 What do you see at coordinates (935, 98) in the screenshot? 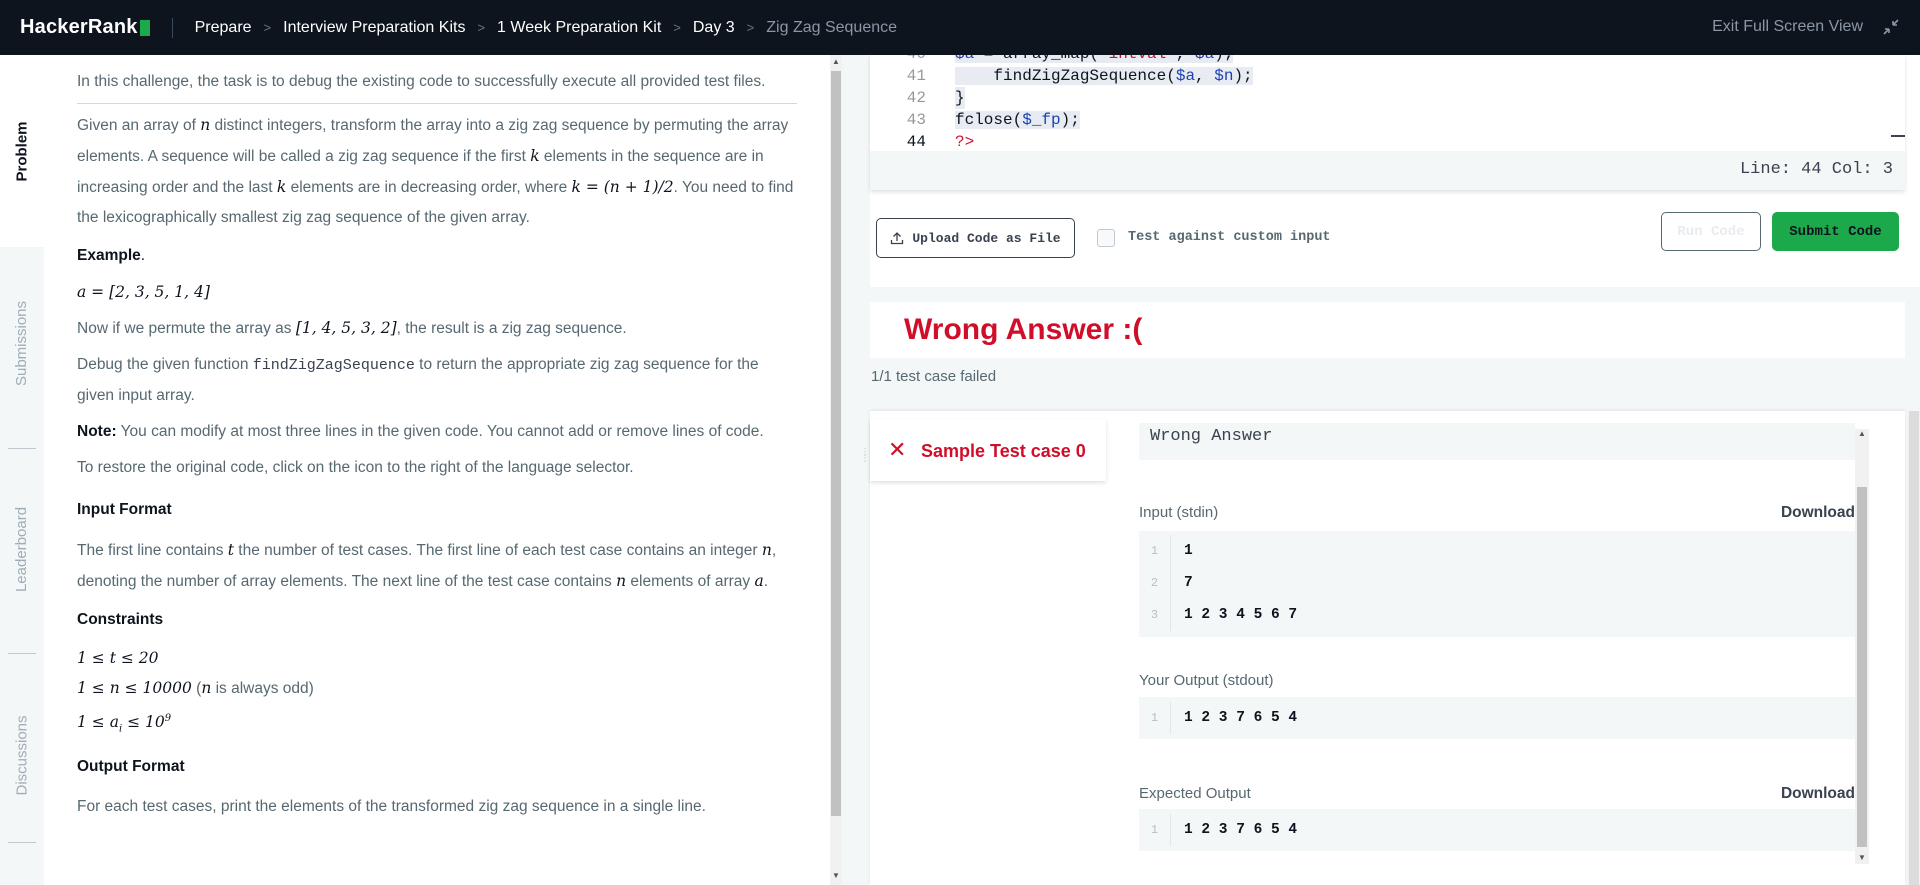
I see `code-line: 42 }` at bounding box center [935, 98].